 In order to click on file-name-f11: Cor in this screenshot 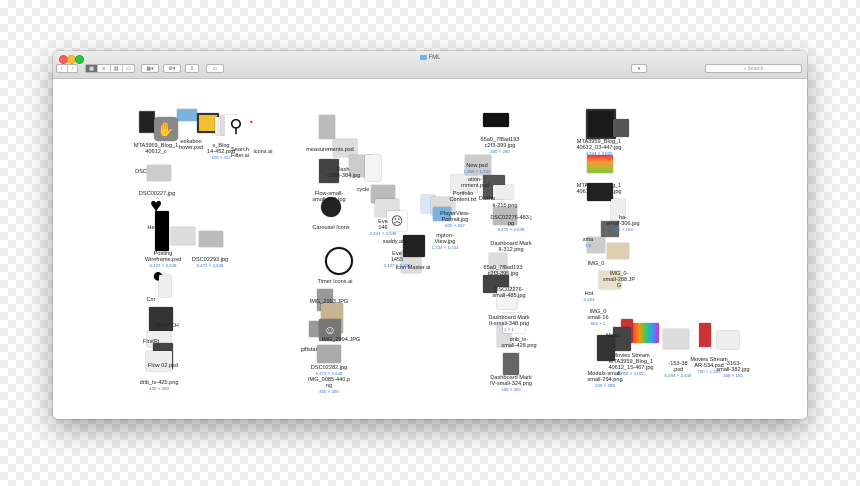, I will do `click(151, 300)`.